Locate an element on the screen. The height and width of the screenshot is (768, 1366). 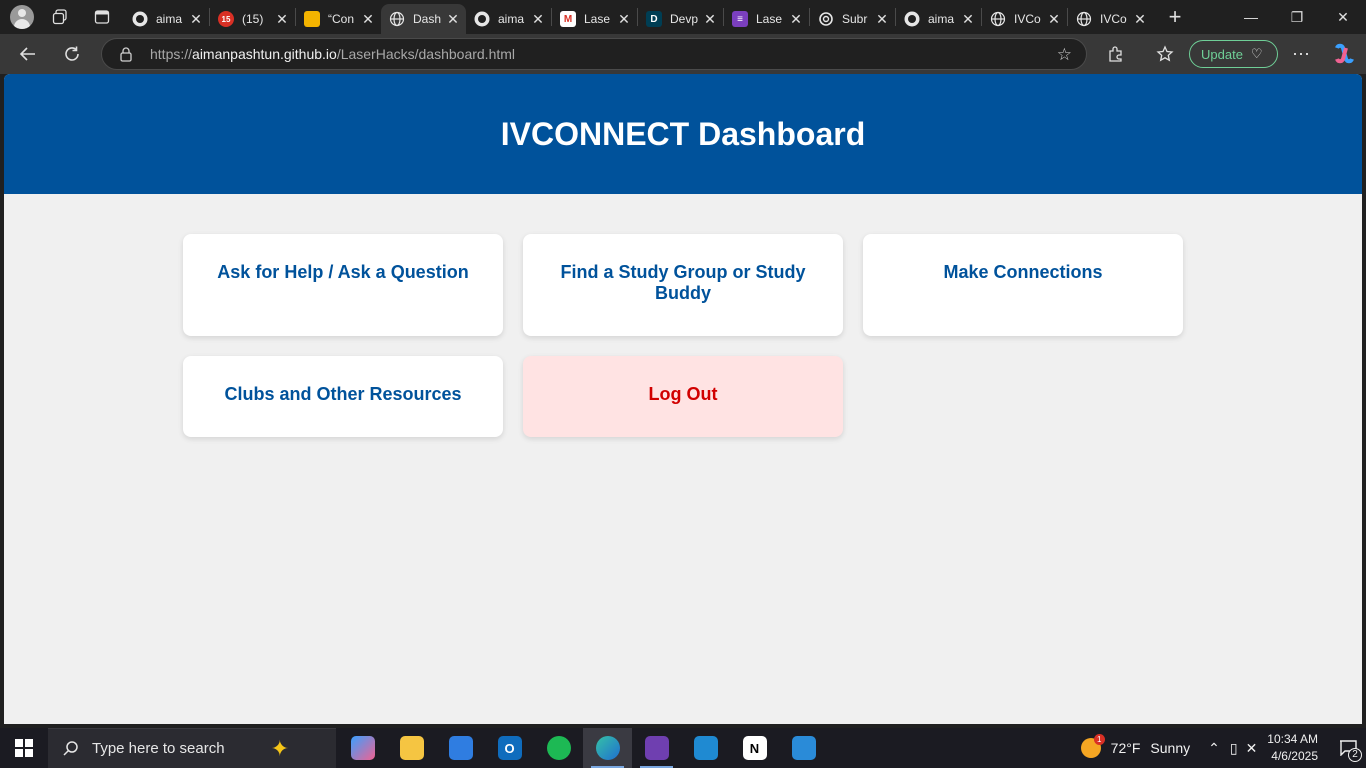
update-button: Update ♡ is located at coordinates (1233, 54).